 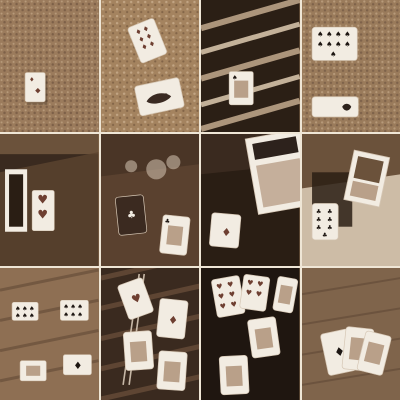 I want to click on tile-wood-chopsticks: ♥ ♦, so click(x=149, y=334).